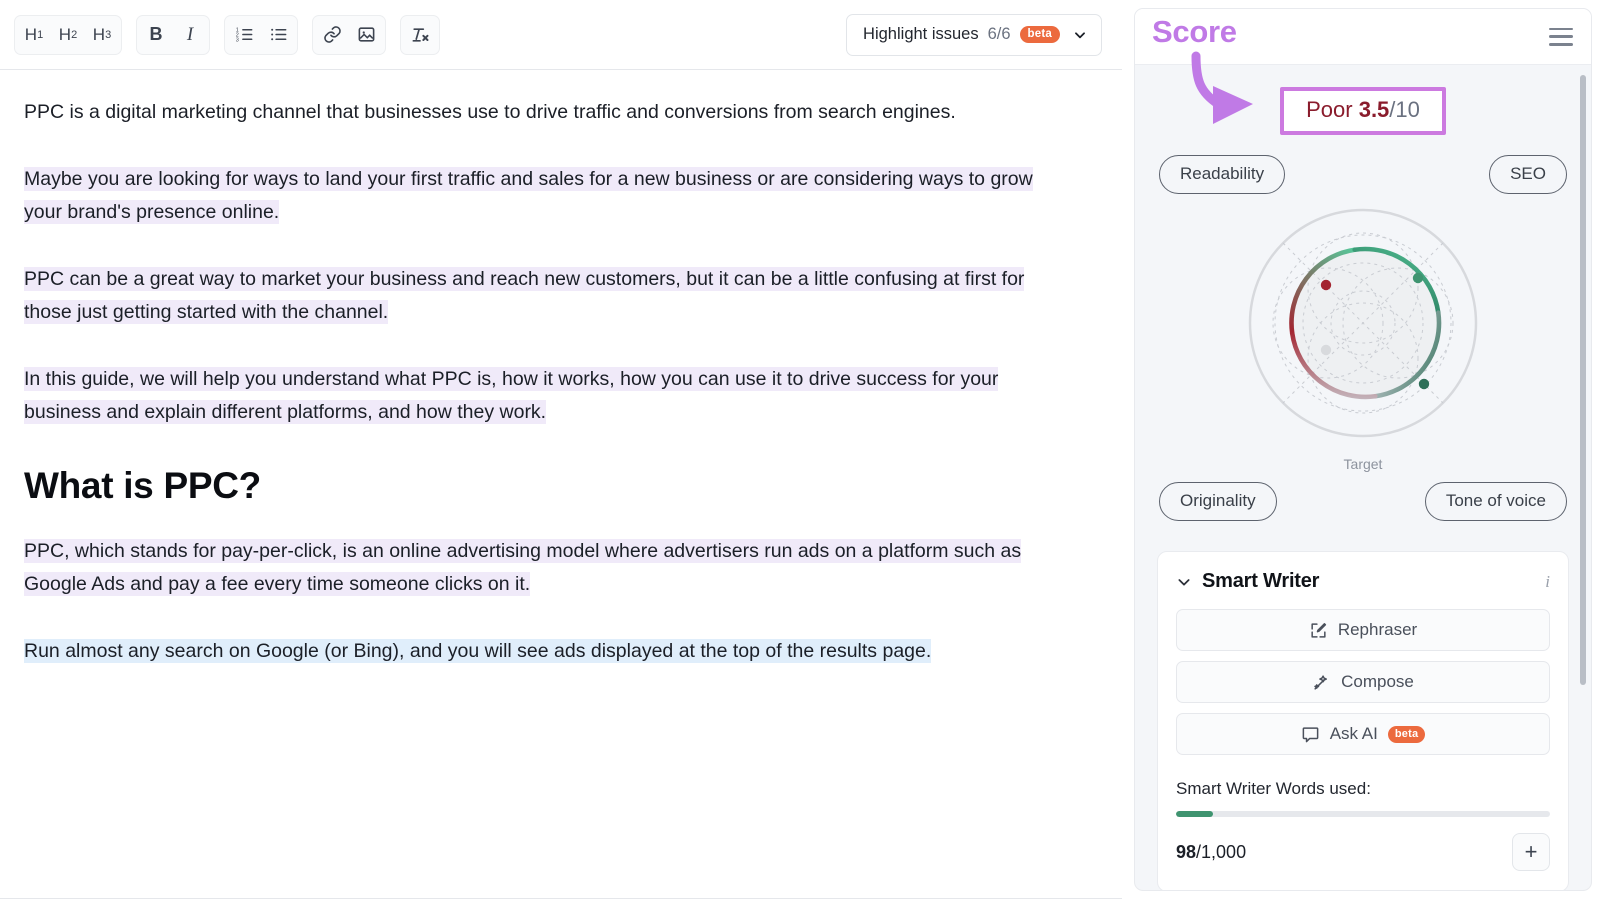 The width and height of the screenshot is (1600, 899). Describe the element at coordinates (1273, 788) in the screenshot. I see `smart-writer-words-label: Smart Writer Words used:` at that location.